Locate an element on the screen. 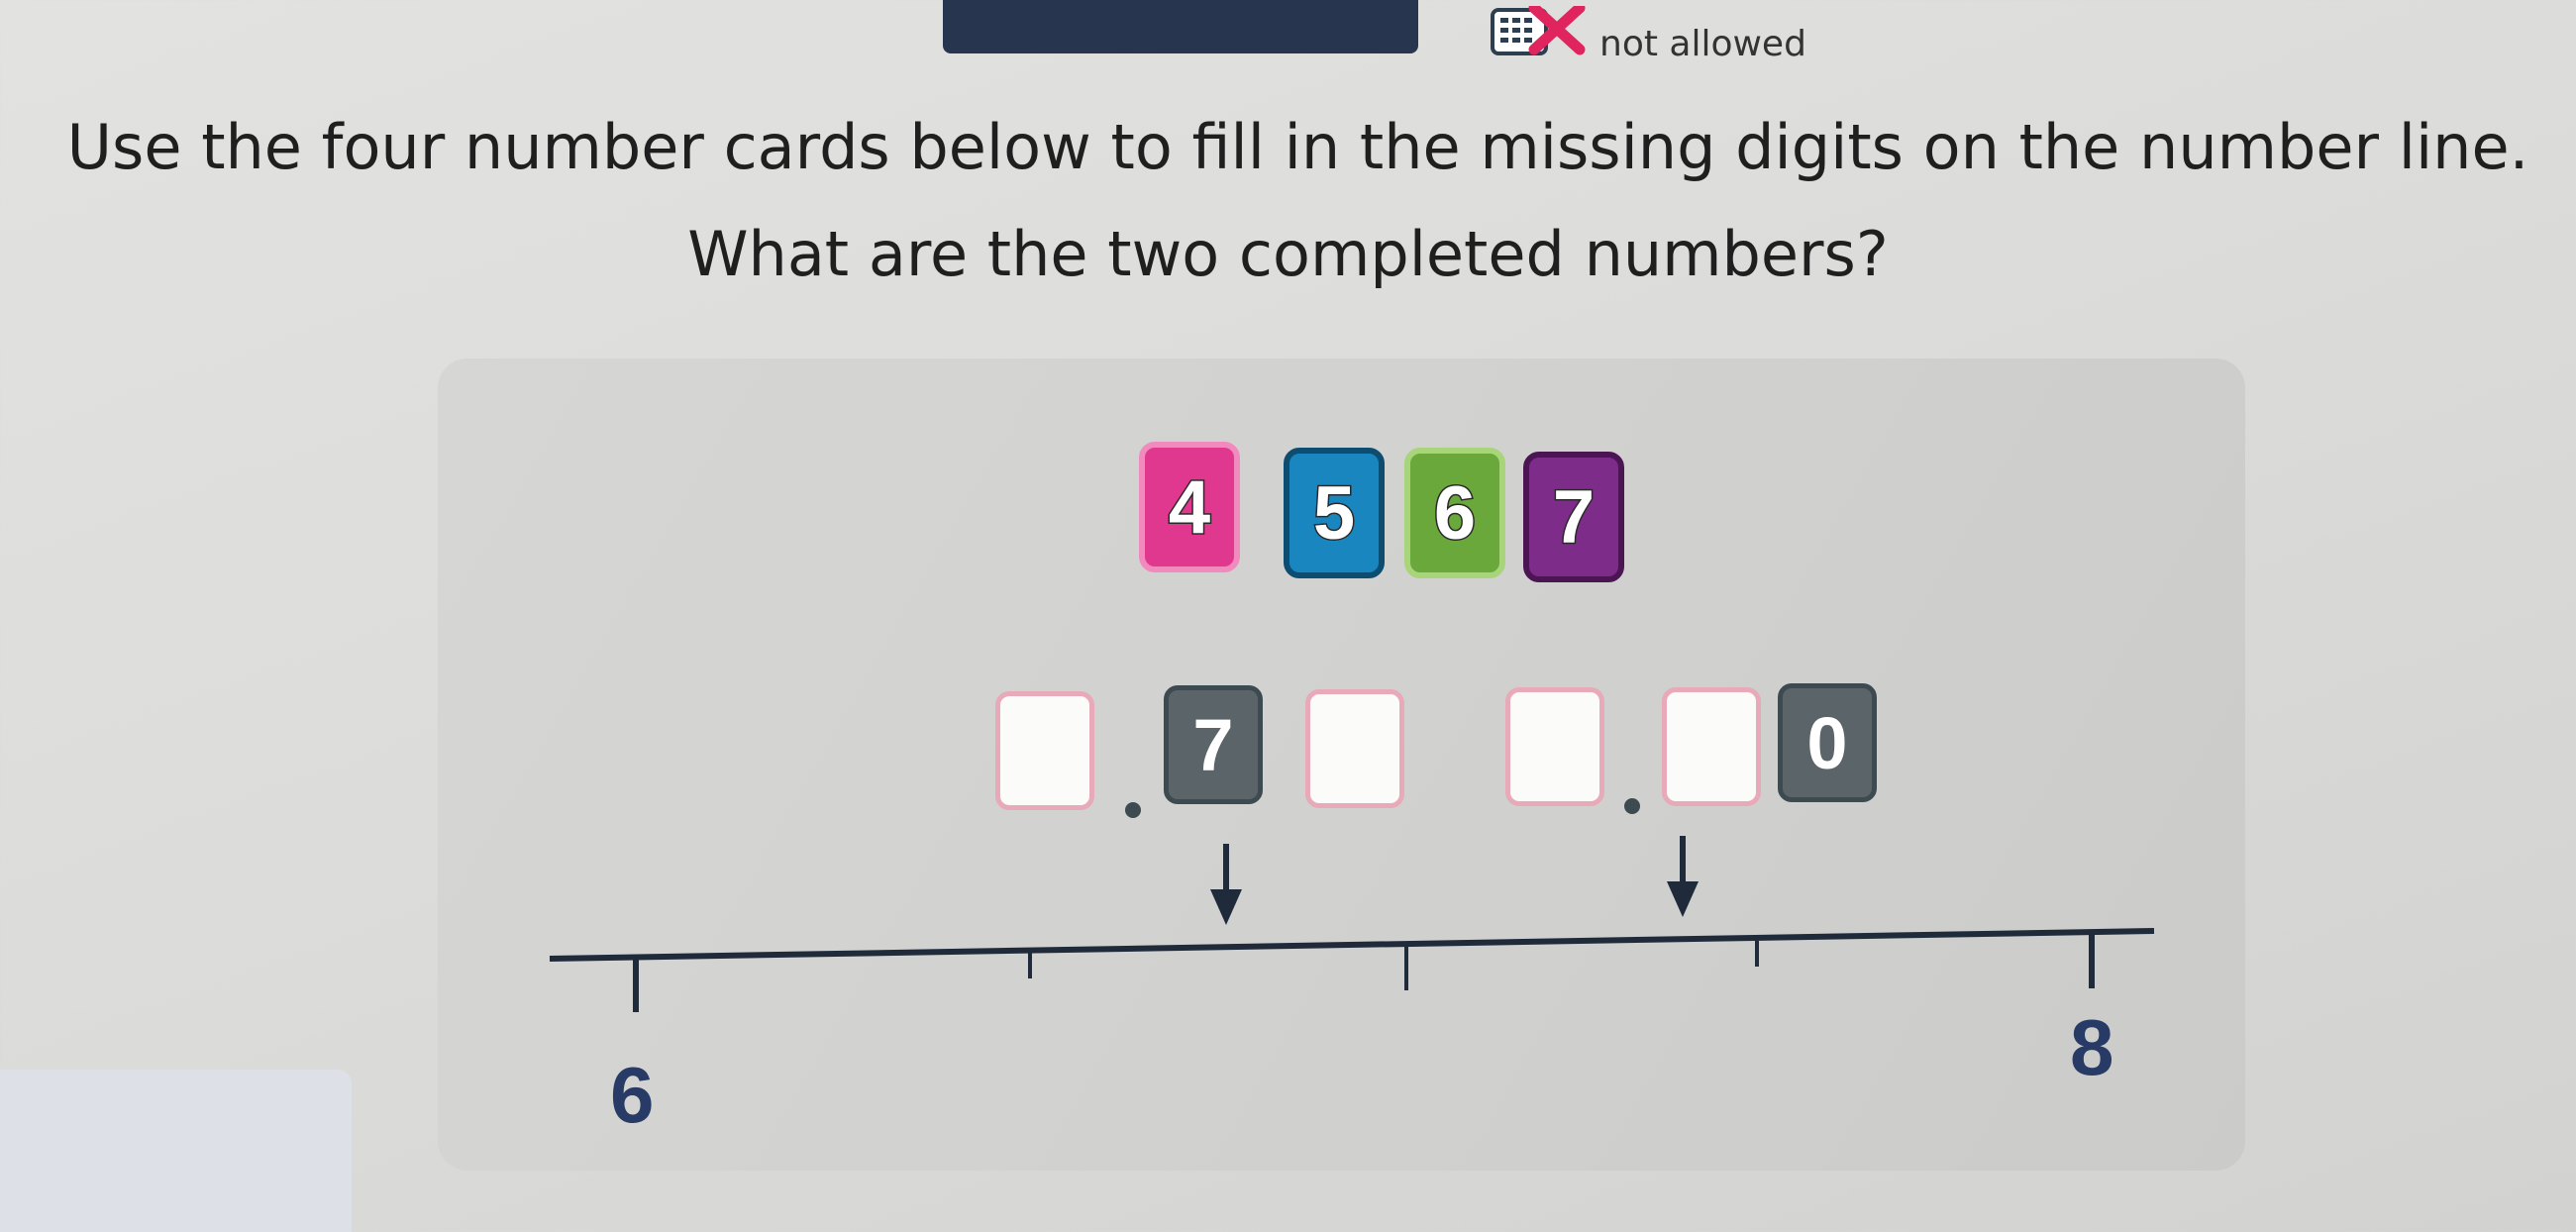 This screenshot has width=2576, height=1232. number-line-end-label: 8 is located at coordinates (2092, 1047).